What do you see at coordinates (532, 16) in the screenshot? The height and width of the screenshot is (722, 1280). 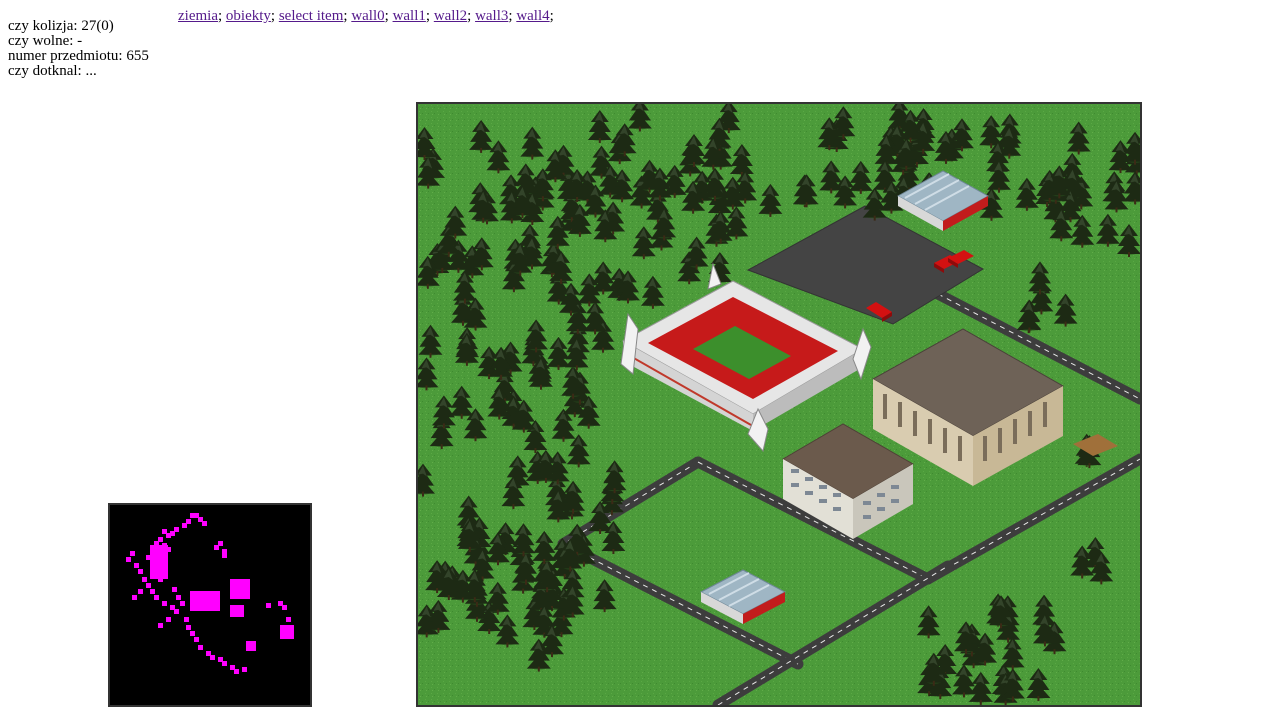 I see `link-wall4: wall4` at bounding box center [532, 16].